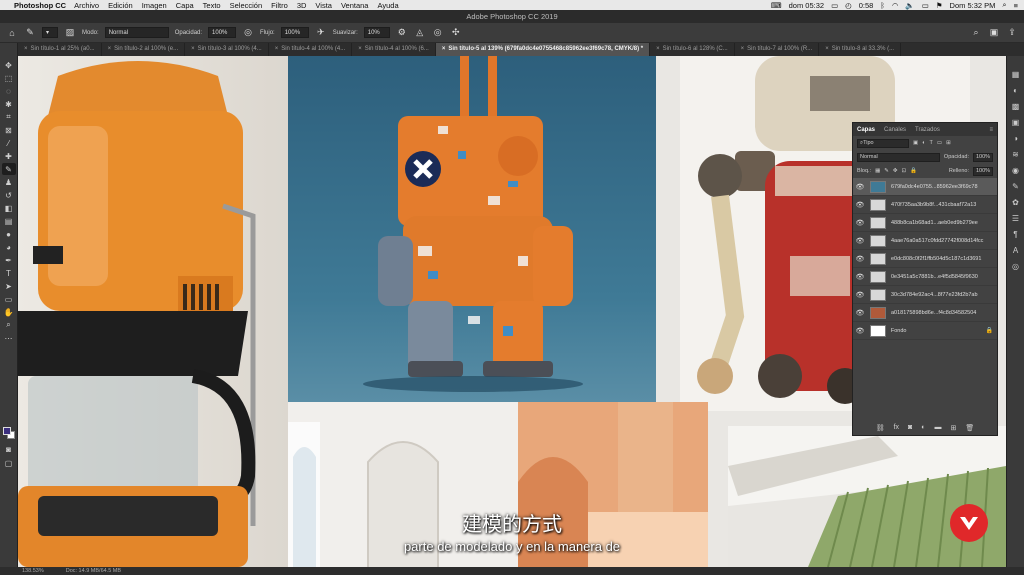  Describe the element at coordinates (776, 5) in the screenshot. I see `keyboard-icon: ⌨` at that location.